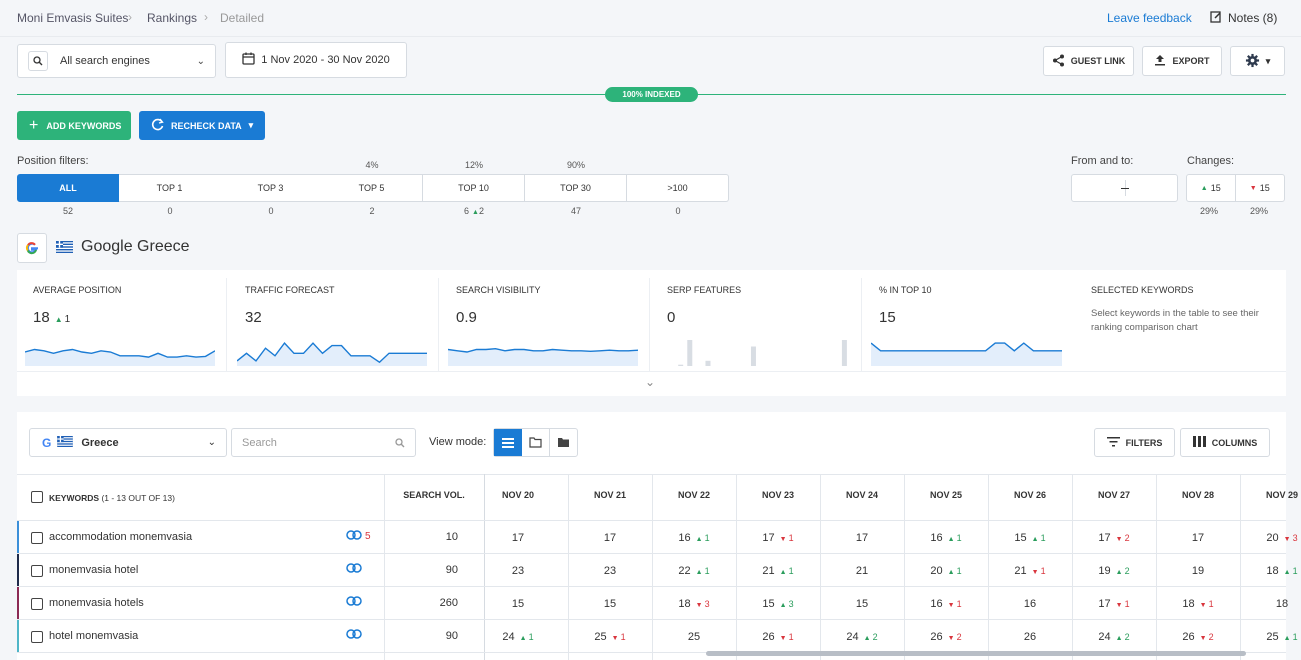 Image resolution: width=1301 pixels, height=660 pixels. I want to click on add-keywords-button: + ADD KEYWORDS, so click(74, 125).